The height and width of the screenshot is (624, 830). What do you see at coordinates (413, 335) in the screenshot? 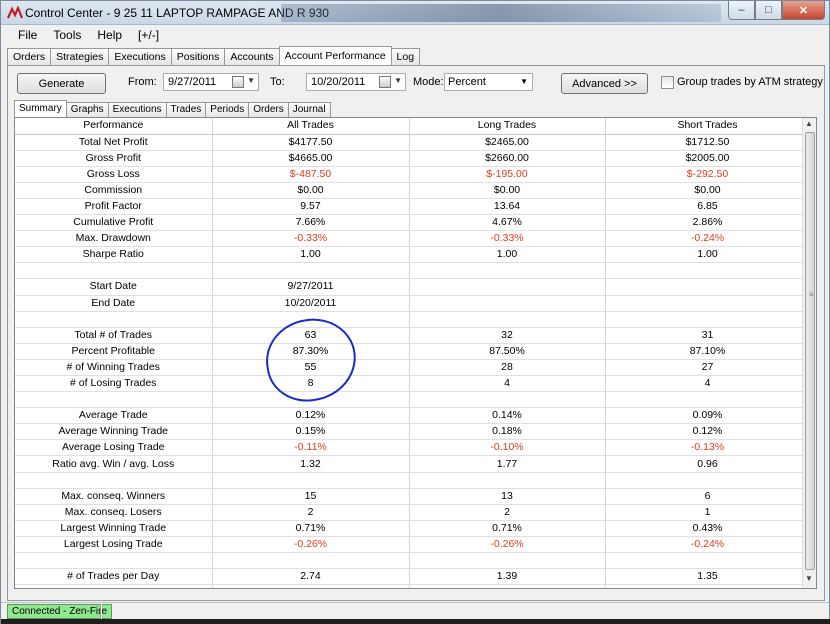
I see `table-row: Total # of Trades 63 32 31` at bounding box center [413, 335].